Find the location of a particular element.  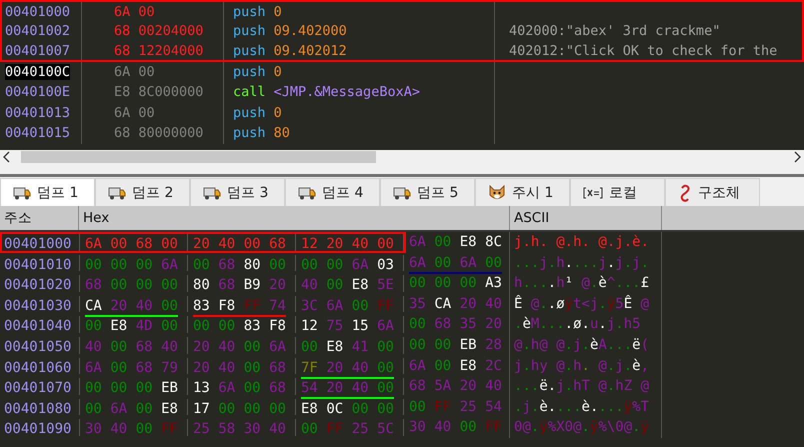

ascii-text: .j.è....è....ÿ%T is located at coordinates (581, 406).